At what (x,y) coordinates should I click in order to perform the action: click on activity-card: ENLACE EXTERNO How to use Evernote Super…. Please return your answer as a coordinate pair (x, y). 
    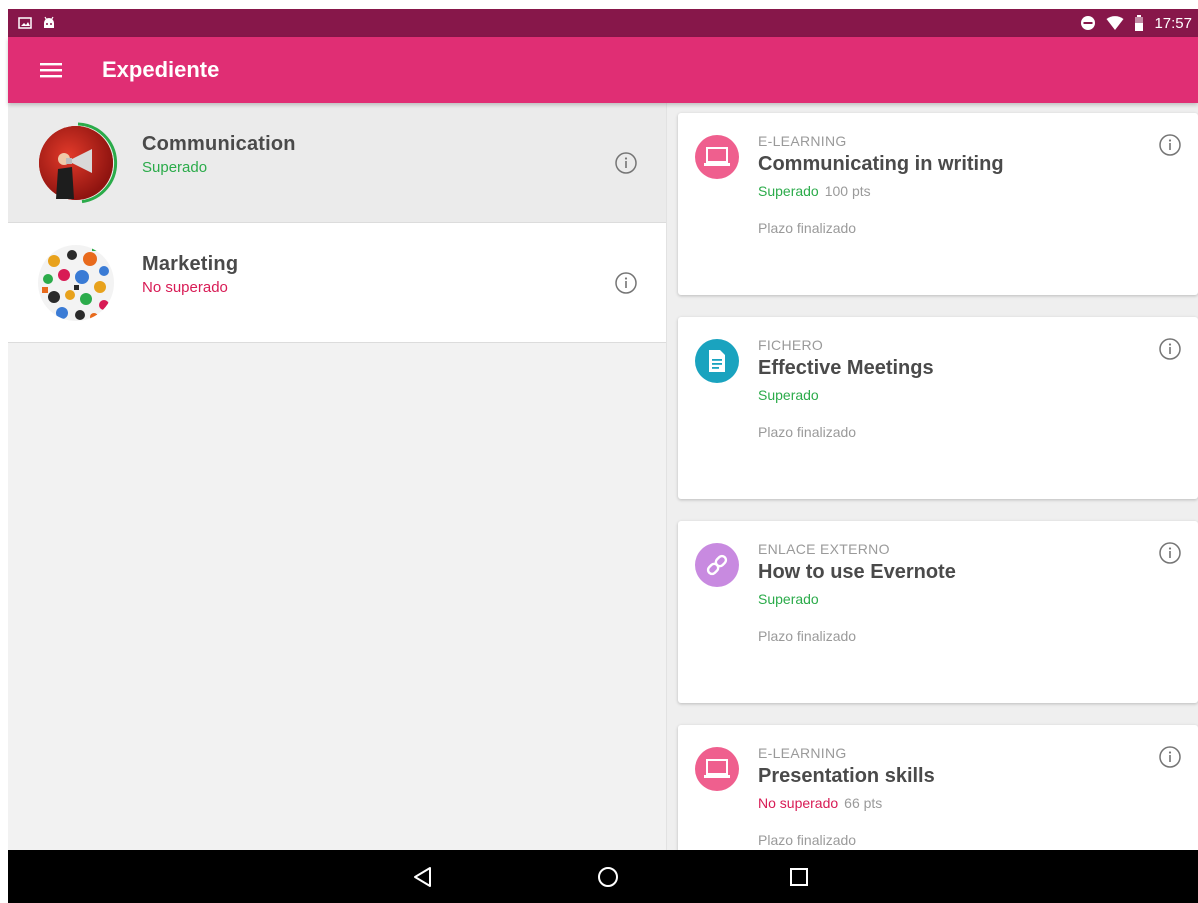
    Looking at the image, I should click on (938, 612).